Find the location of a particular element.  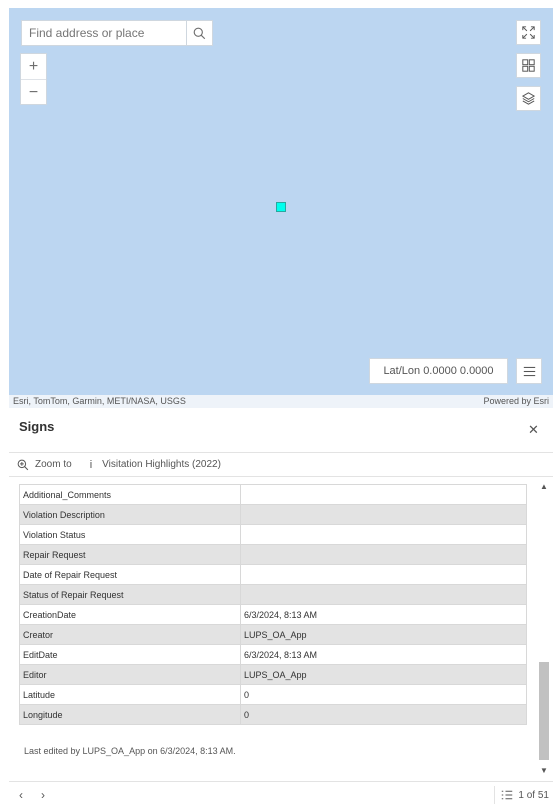

coordinate-display: Lat/Lon 0.0000 0.0000 is located at coordinates (438, 371).